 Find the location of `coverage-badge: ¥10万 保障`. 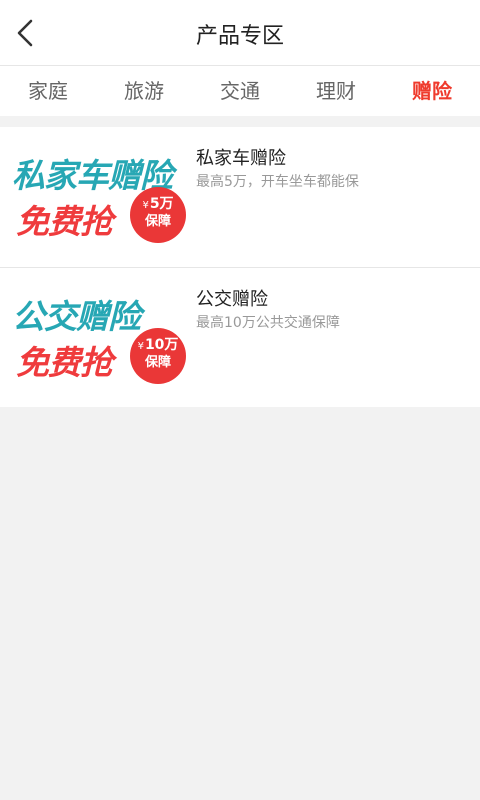

coverage-badge: ¥10万 保障 is located at coordinates (158, 356).